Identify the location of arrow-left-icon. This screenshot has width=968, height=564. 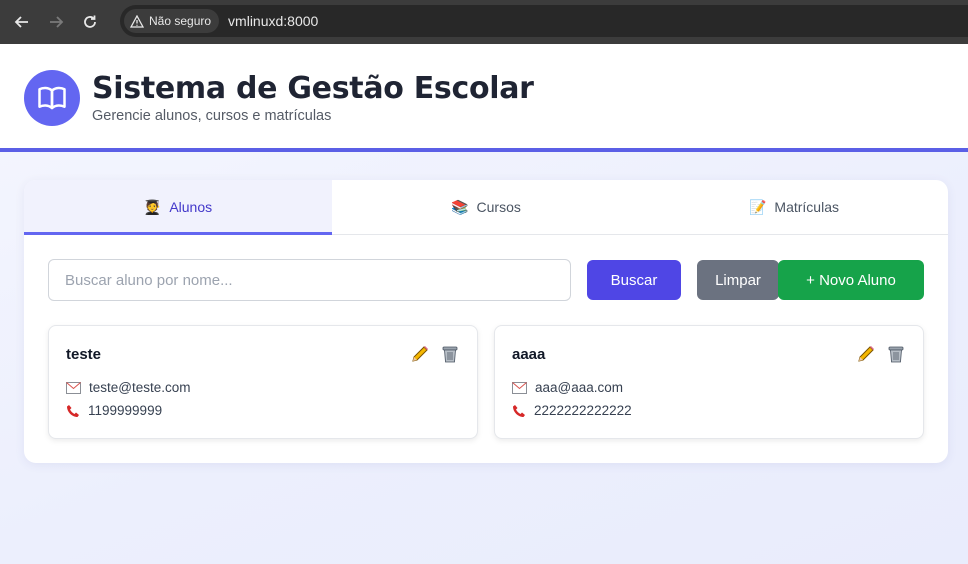
(21, 22).